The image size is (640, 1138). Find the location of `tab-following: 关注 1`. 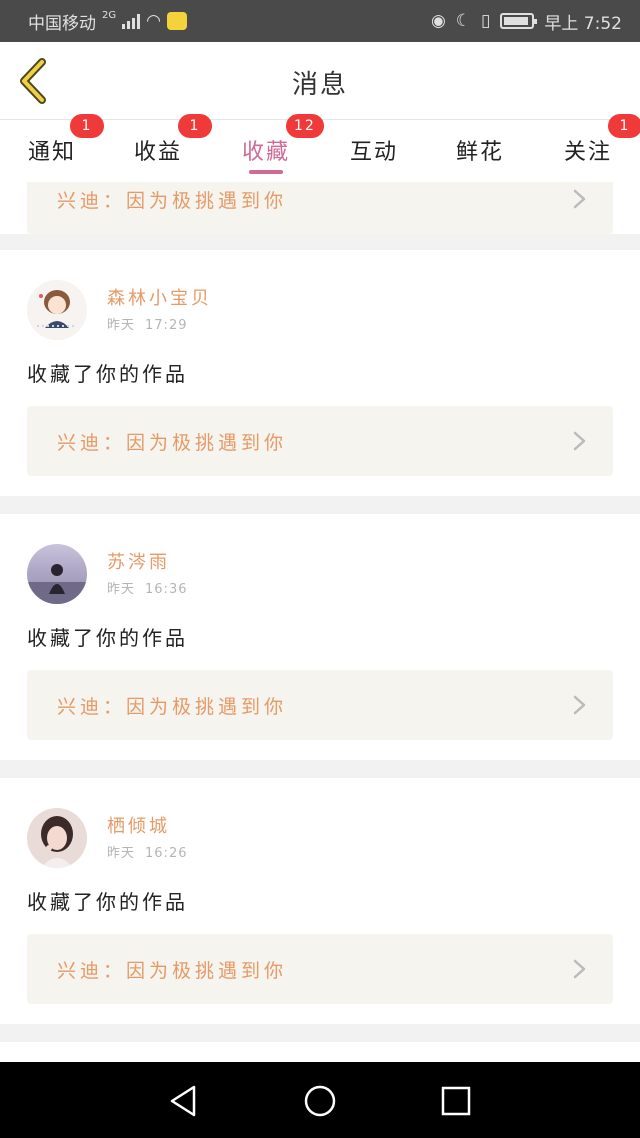

tab-following: 关注 1 is located at coordinates (589, 148).